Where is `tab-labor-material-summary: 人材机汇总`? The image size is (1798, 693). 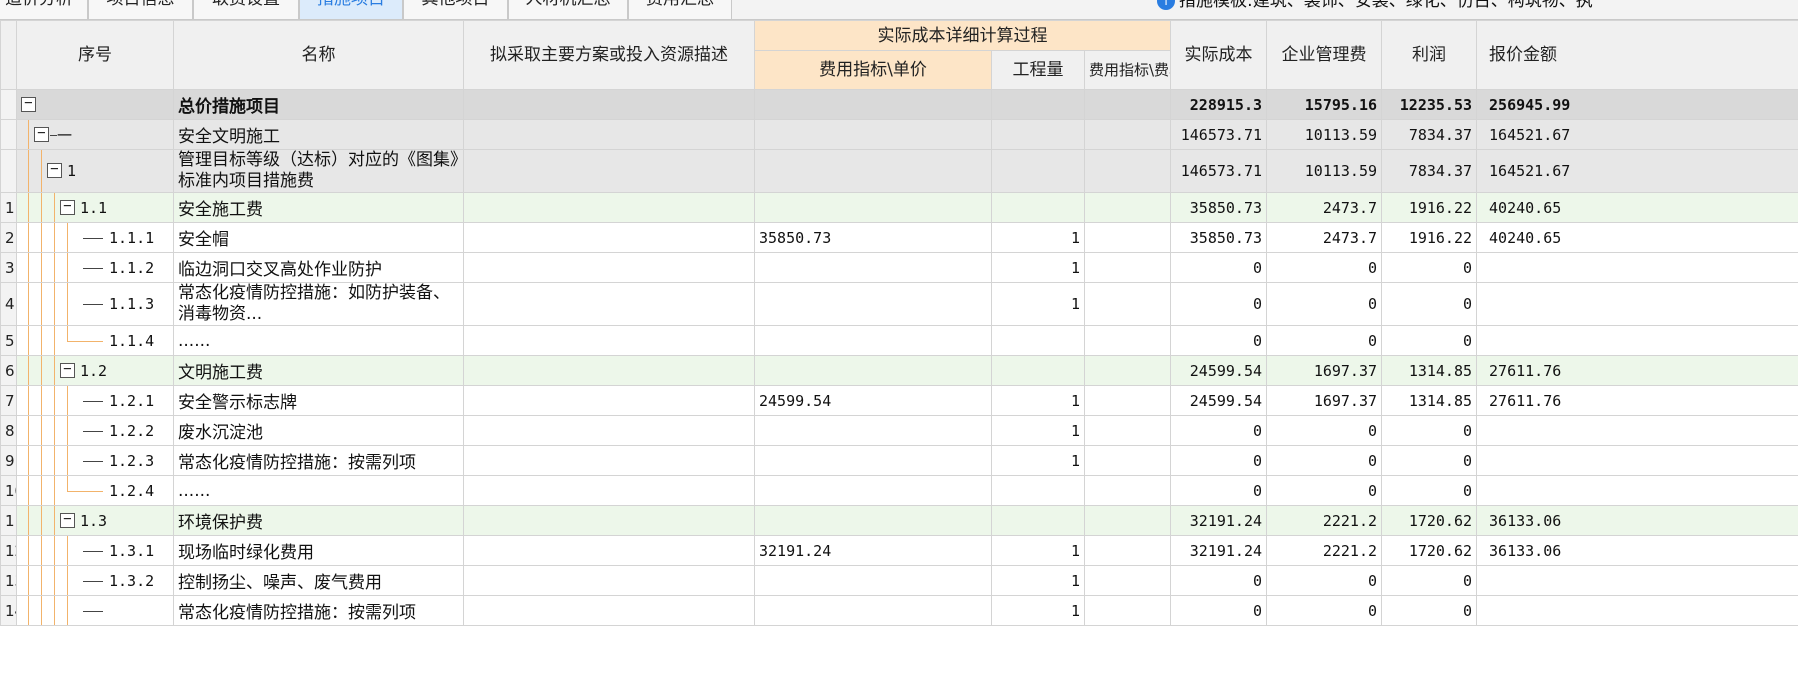
tab-labor-material-summary: 人材机汇总 is located at coordinates (568, 10).